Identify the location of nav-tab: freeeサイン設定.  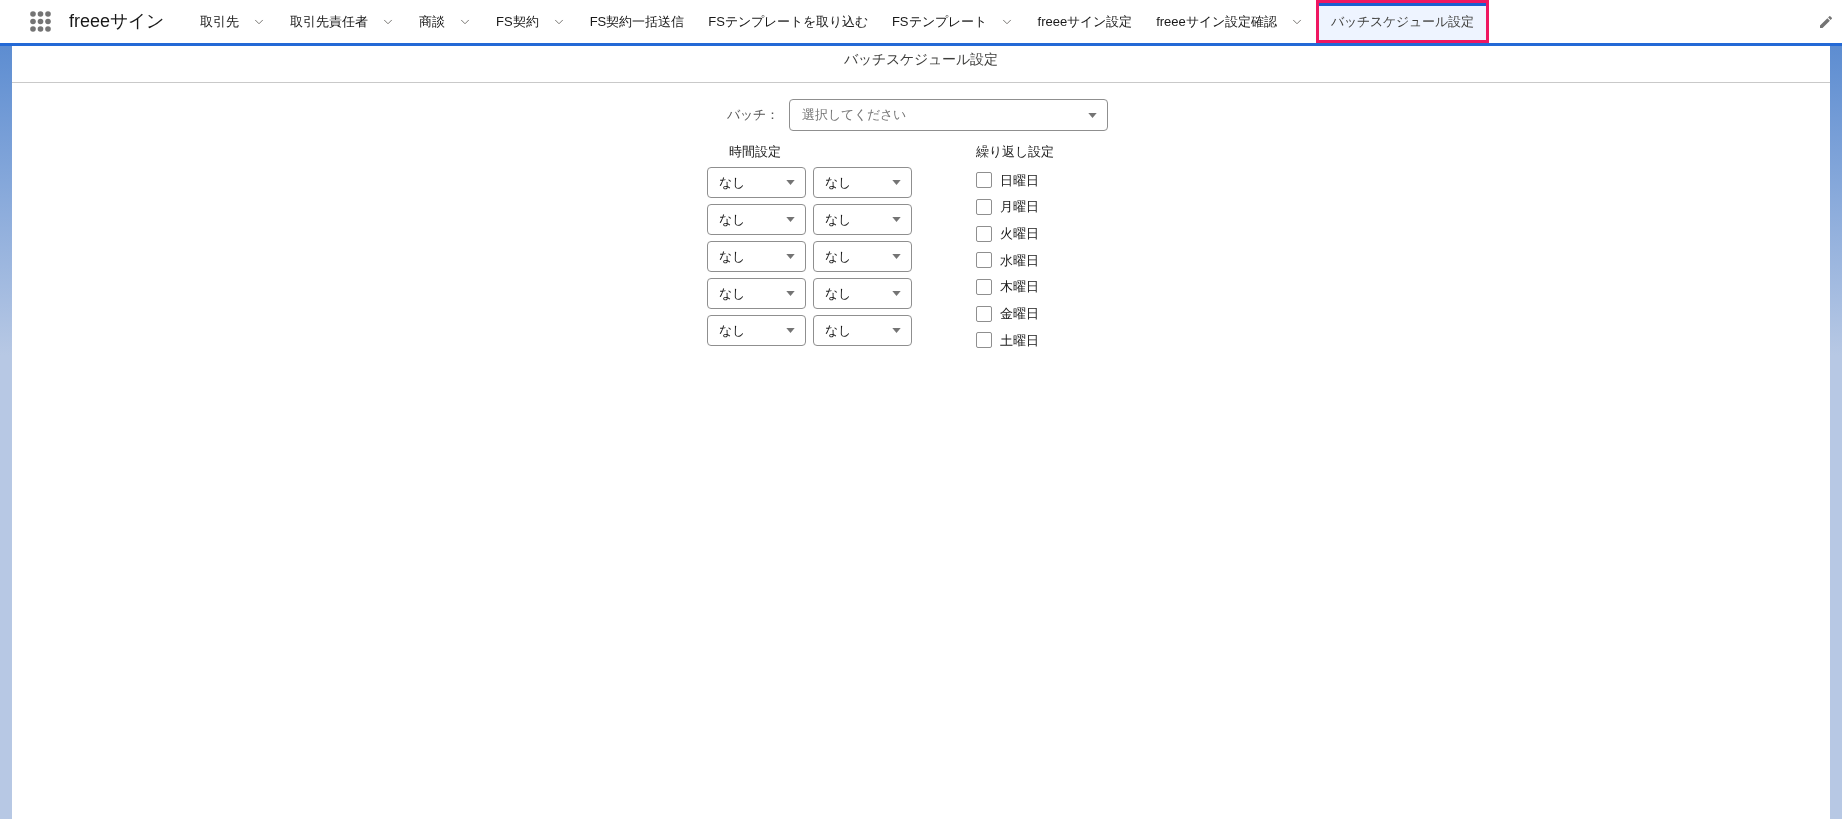
(1085, 21).